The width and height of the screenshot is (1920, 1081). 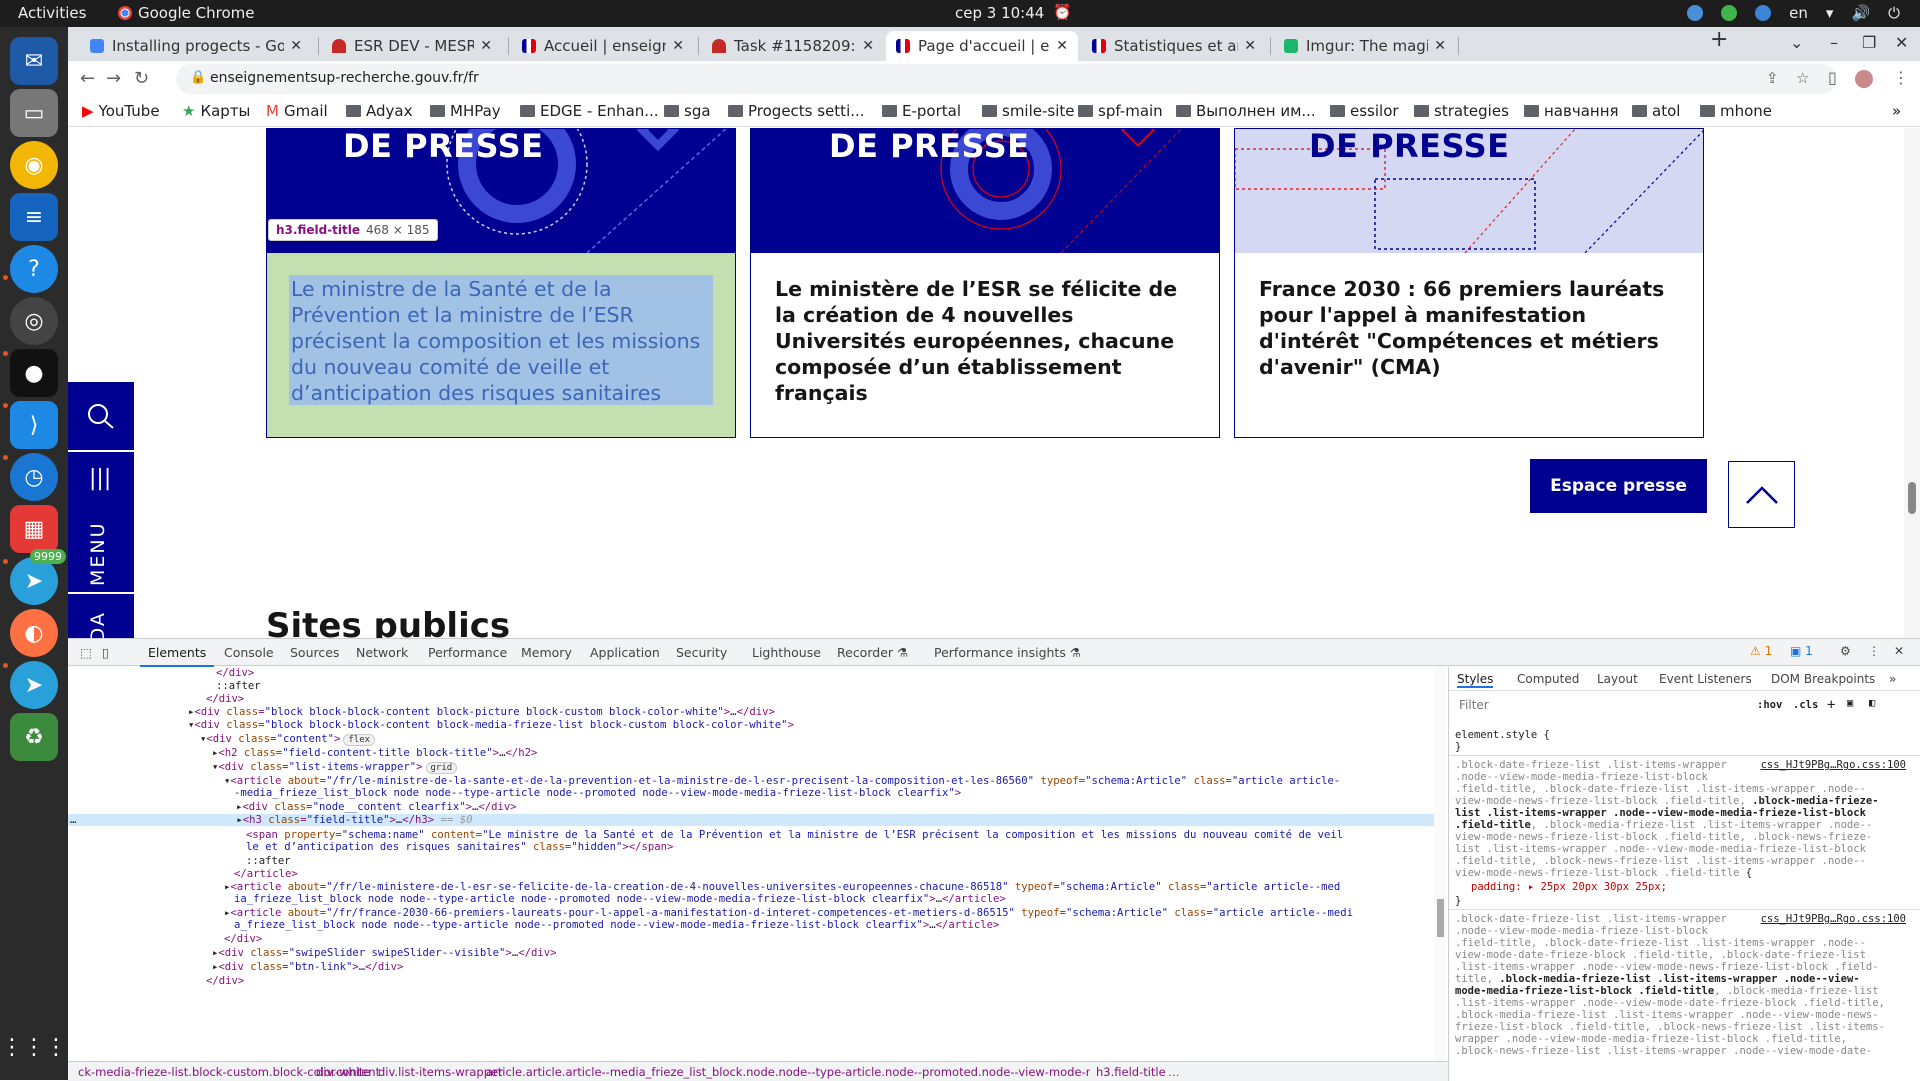 What do you see at coordinates (288, 739) in the screenshot?
I see `dom-line: ▾<div class="content"> flex` at bounding box center [288, 739].